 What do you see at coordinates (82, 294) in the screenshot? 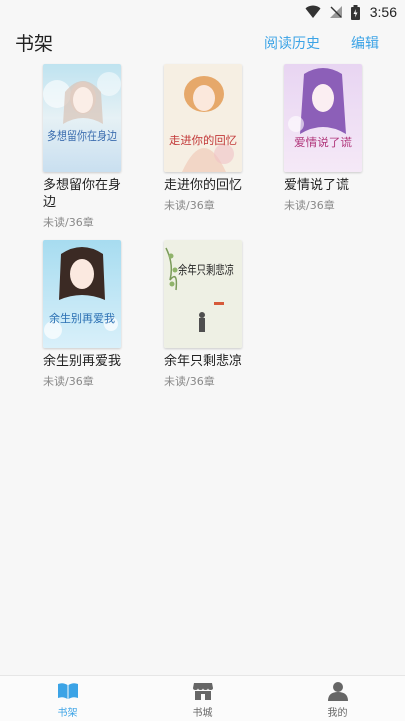
I see `book-cover: 余生别再爱我` at bounding box center [82, 294].